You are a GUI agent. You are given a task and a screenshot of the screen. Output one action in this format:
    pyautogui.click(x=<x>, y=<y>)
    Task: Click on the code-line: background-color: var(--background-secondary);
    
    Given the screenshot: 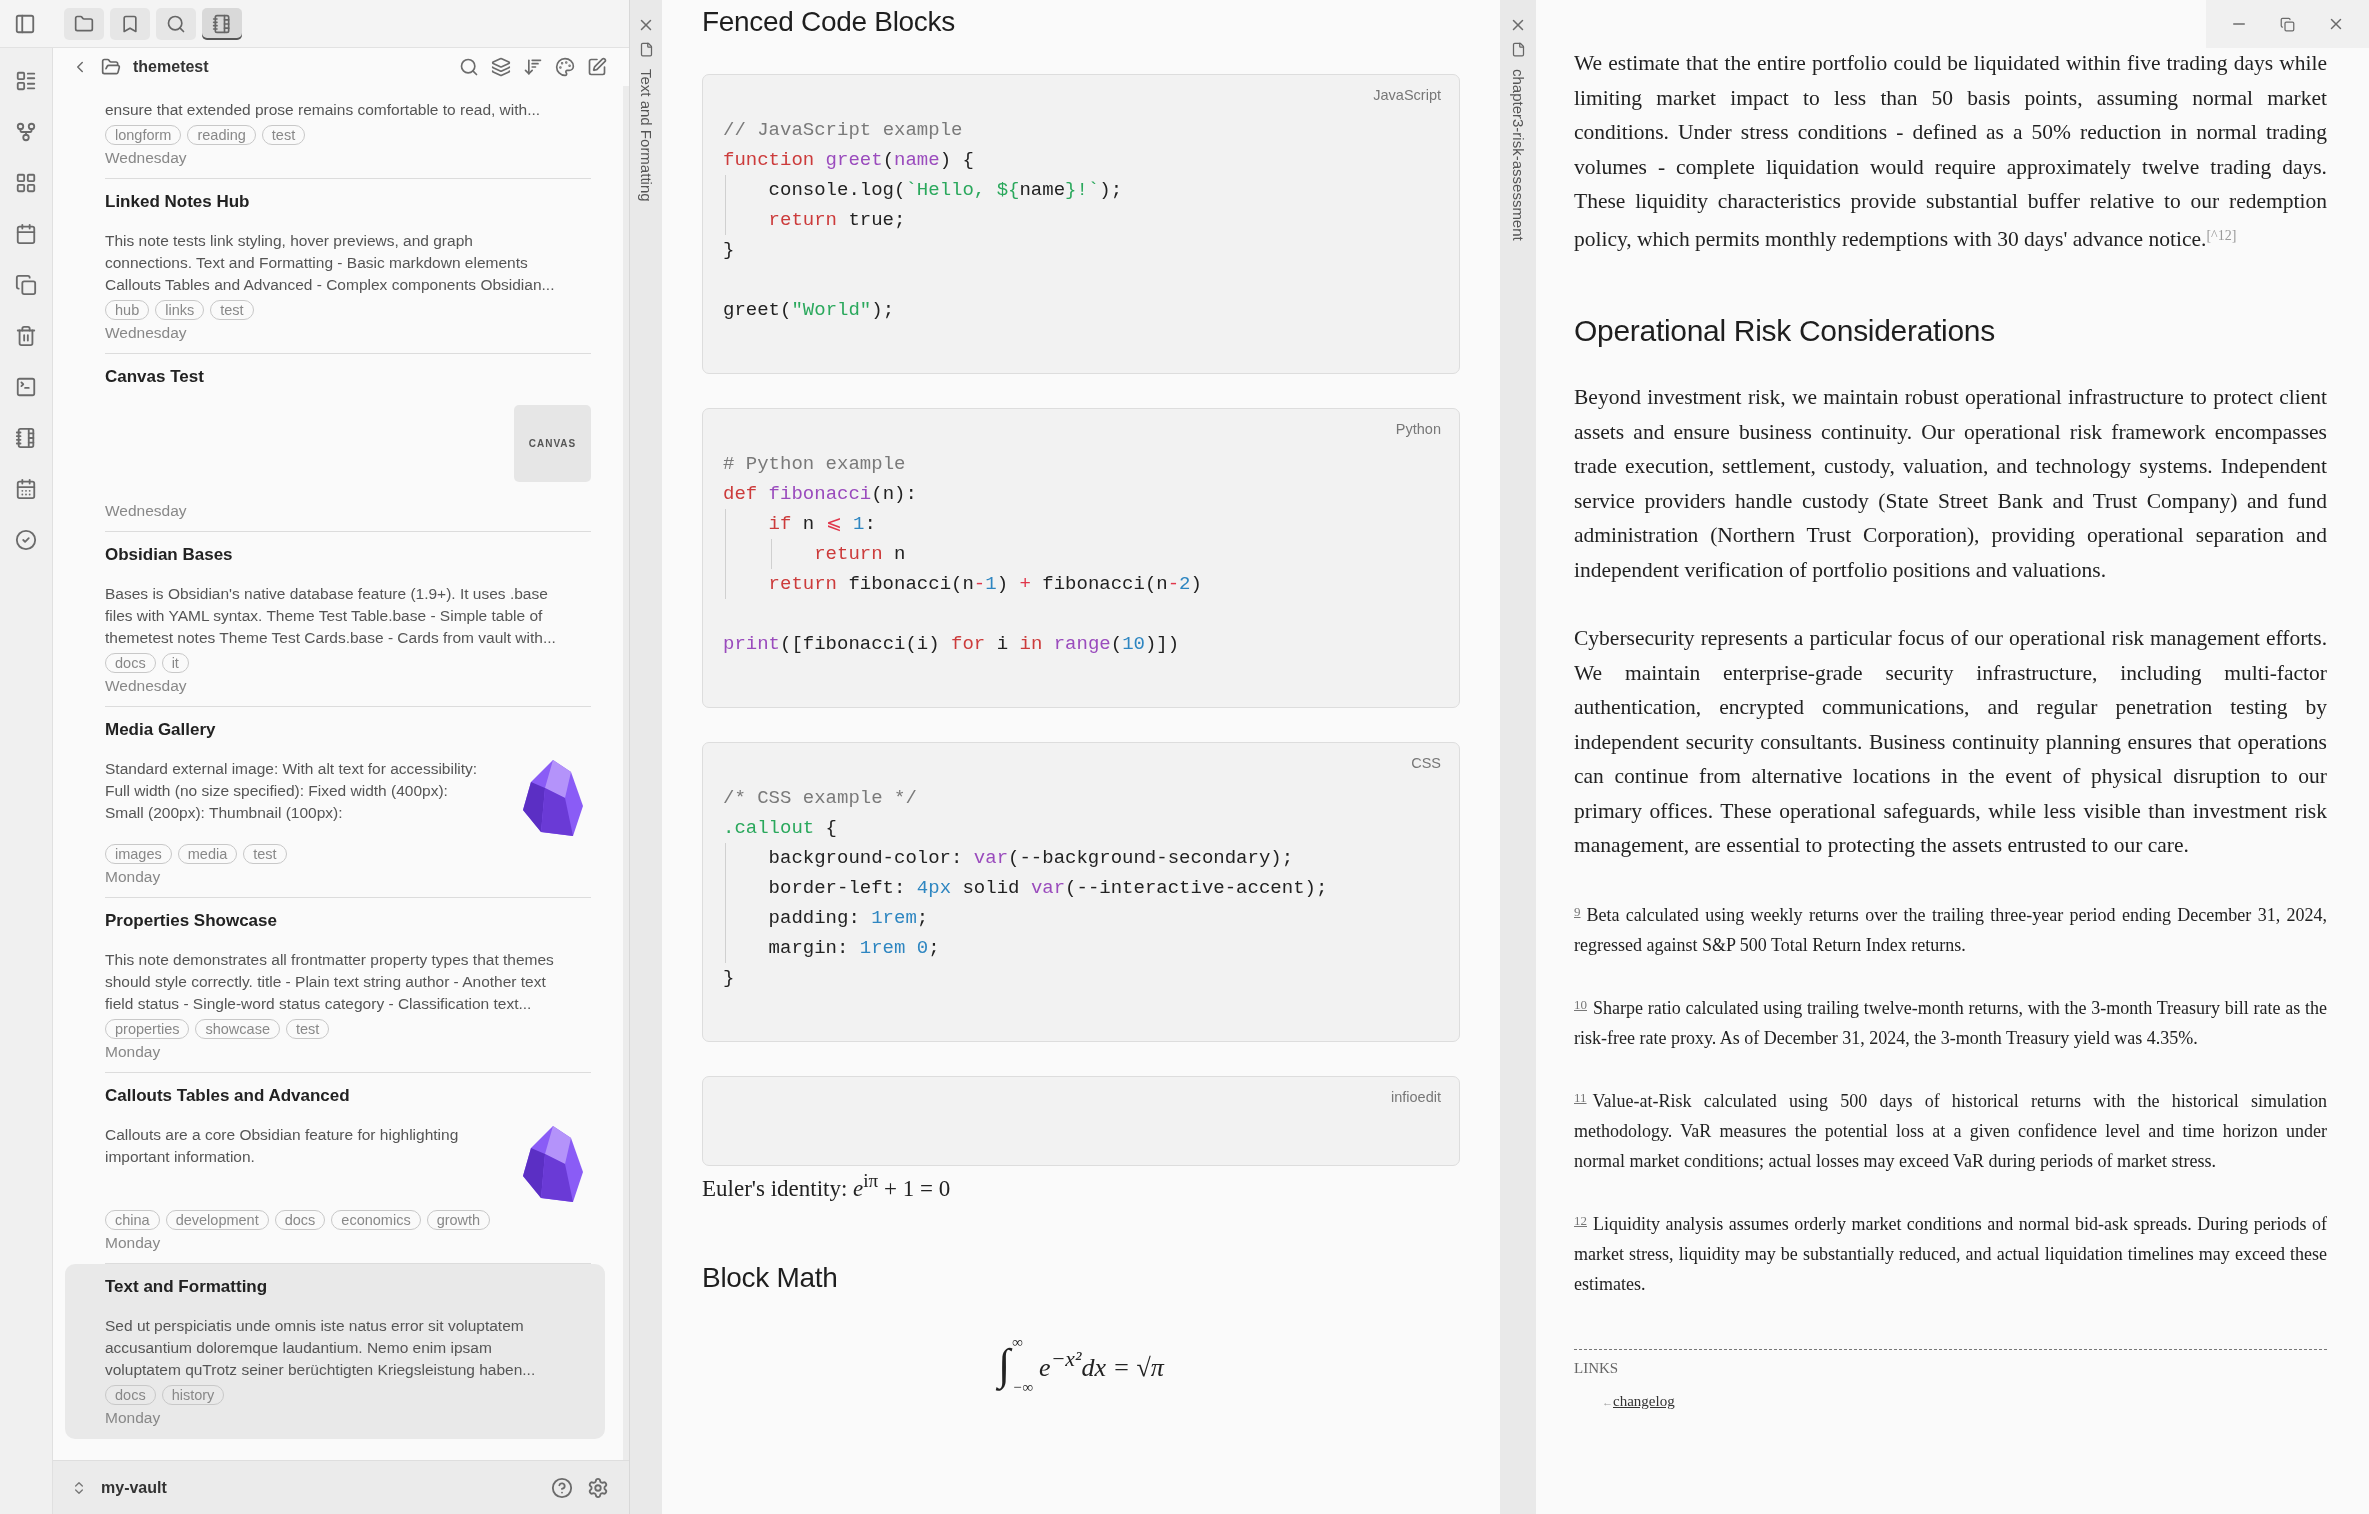 What is the action you would take?
    pyautogui.click(x=1031, y=858)
    